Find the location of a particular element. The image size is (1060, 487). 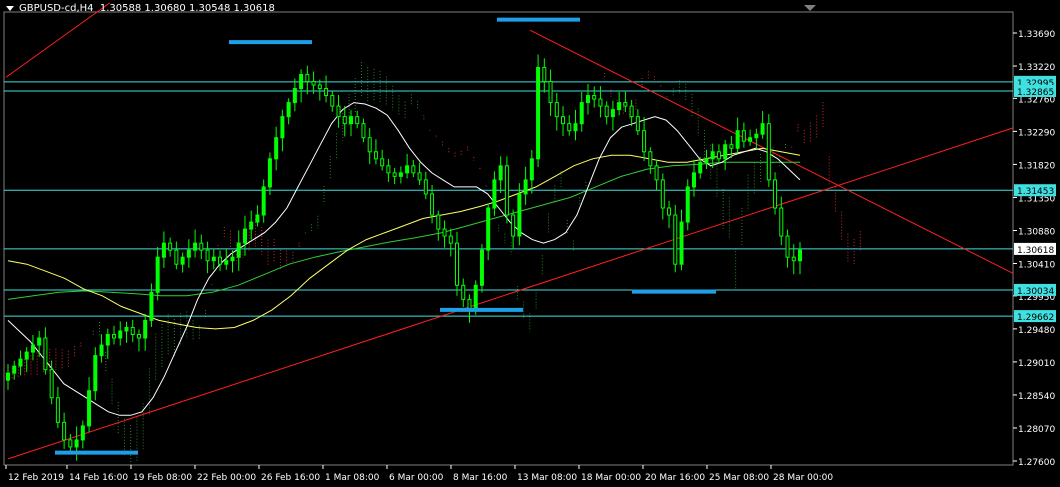

x-tick-label: 26 Feb 16:00 is located at coordinates (290, 478).